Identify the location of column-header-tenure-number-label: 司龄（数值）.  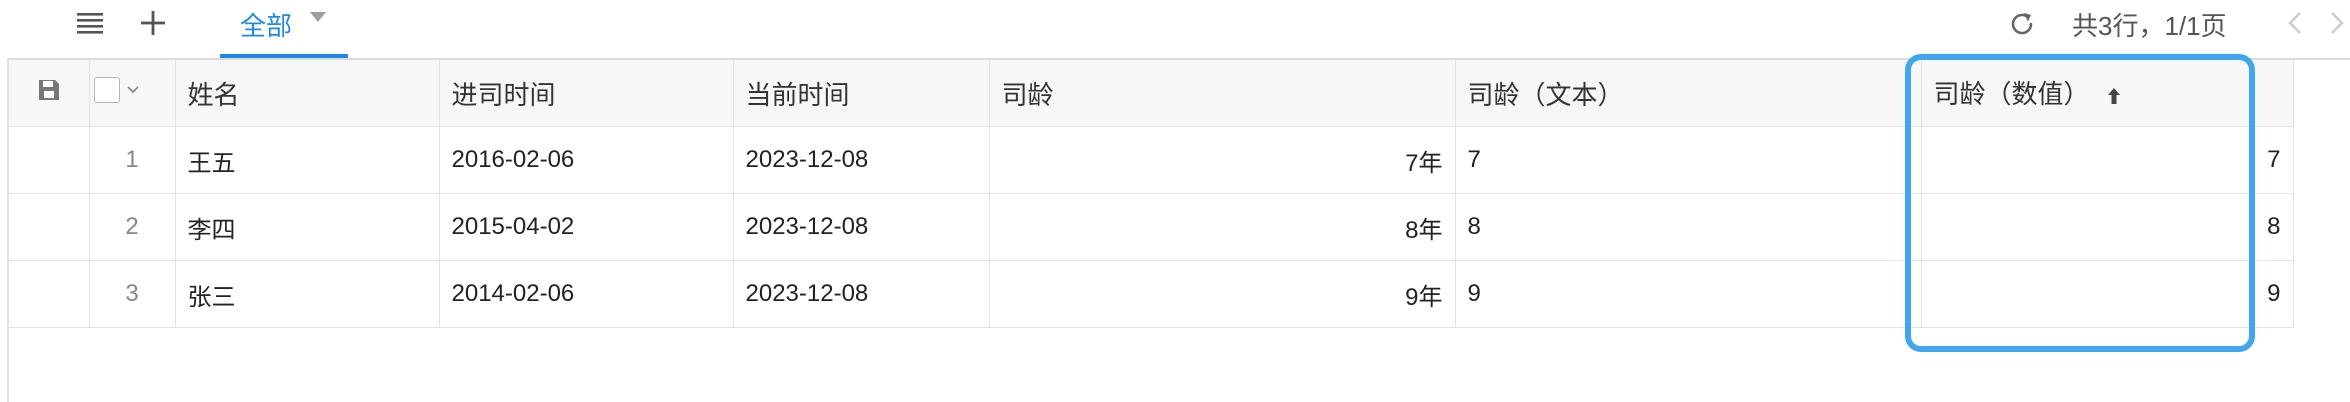
(2011, 94).